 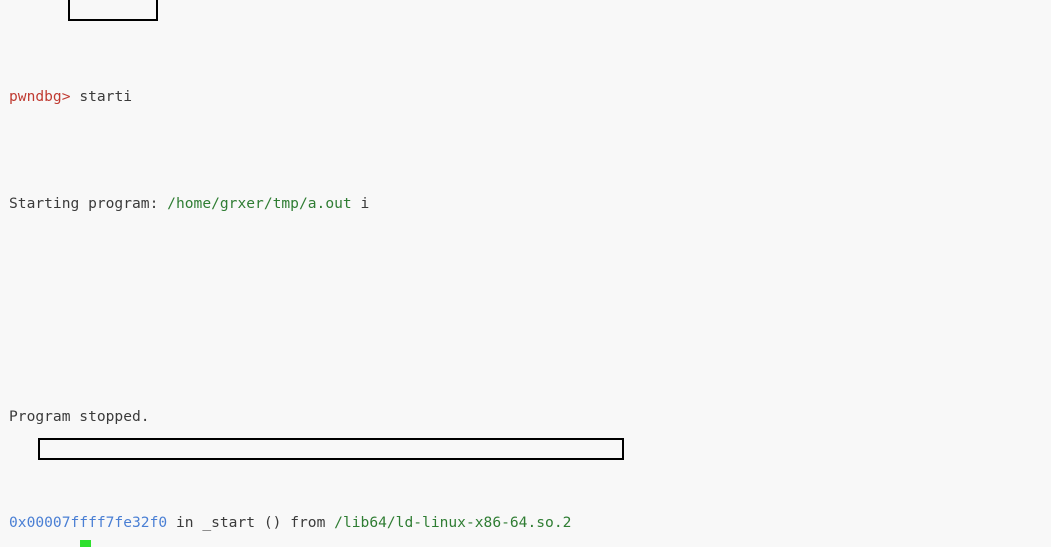 I want to click on command-line-starti: pwndbg> starti, so click(x=530, y=96).